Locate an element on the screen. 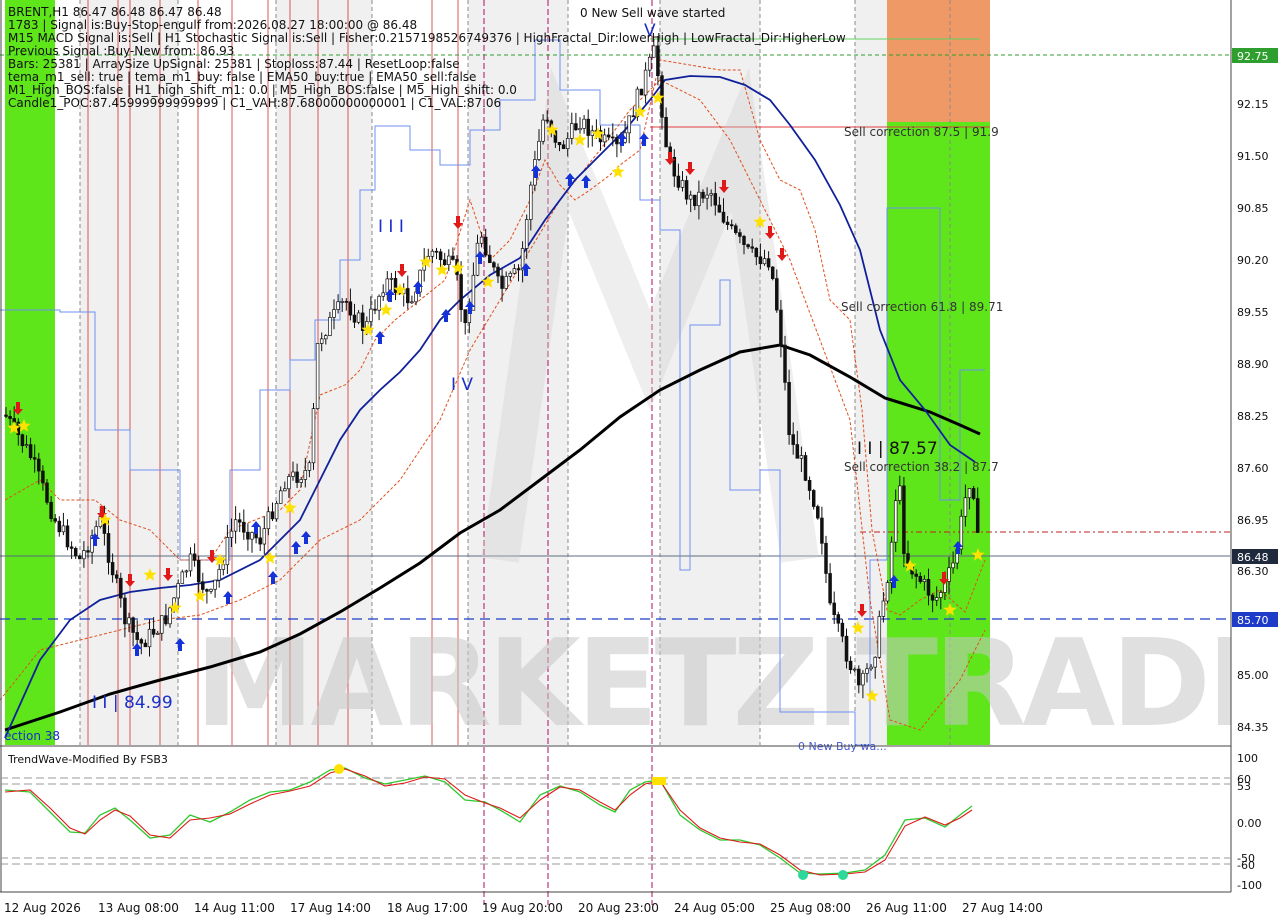 The height and width of the screenshot is (924, 1280). osc-tick: 100 is located at coordinates (1247, 758).